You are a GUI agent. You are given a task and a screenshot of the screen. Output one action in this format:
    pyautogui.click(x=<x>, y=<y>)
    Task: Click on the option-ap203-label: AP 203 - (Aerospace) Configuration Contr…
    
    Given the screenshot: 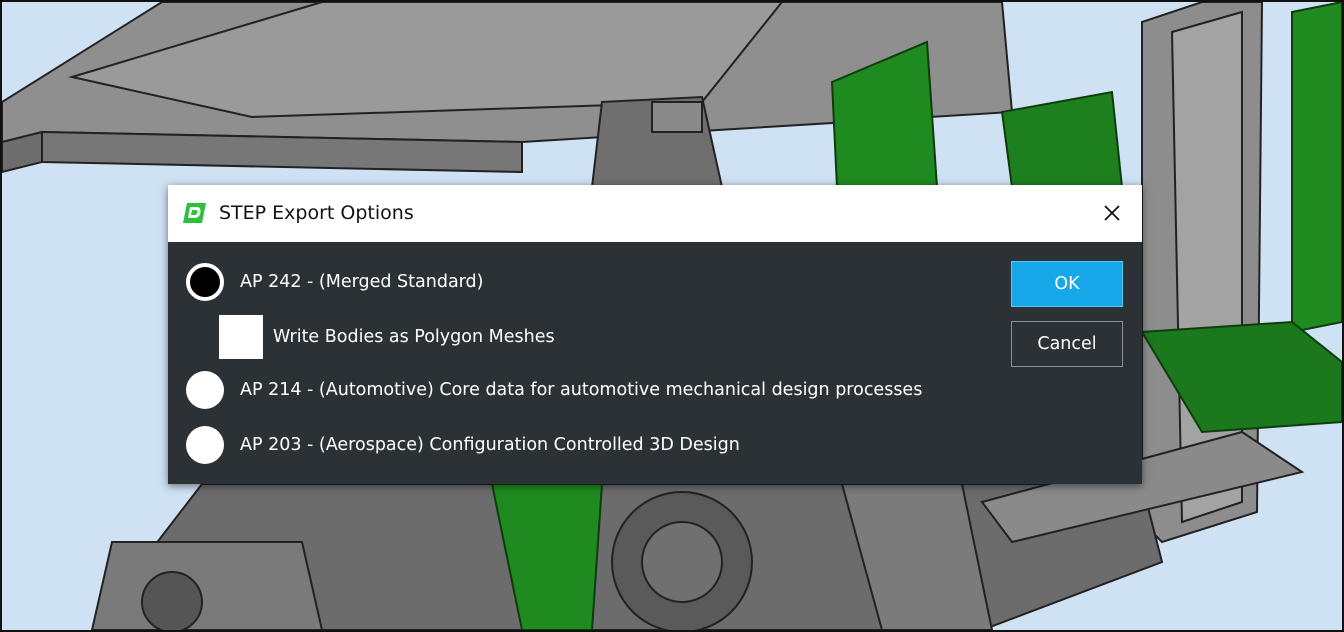 What is the action you would take?
    pyautogui.click(x=490, y=445)
    